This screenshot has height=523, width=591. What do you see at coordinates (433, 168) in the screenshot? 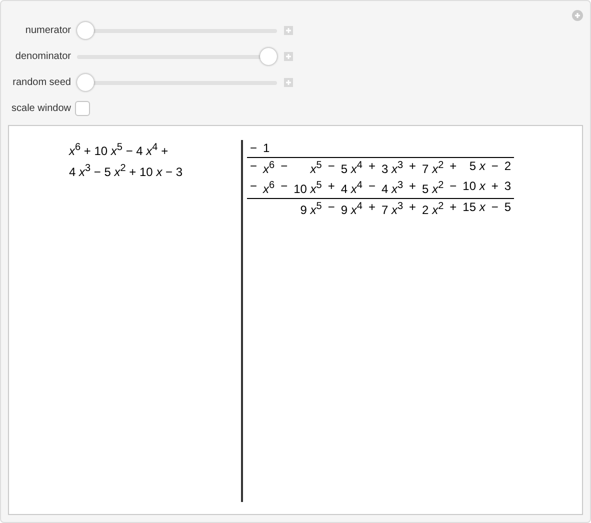
I see `division-term: 7 x$^{2}$` at bounding box center [433, 168].